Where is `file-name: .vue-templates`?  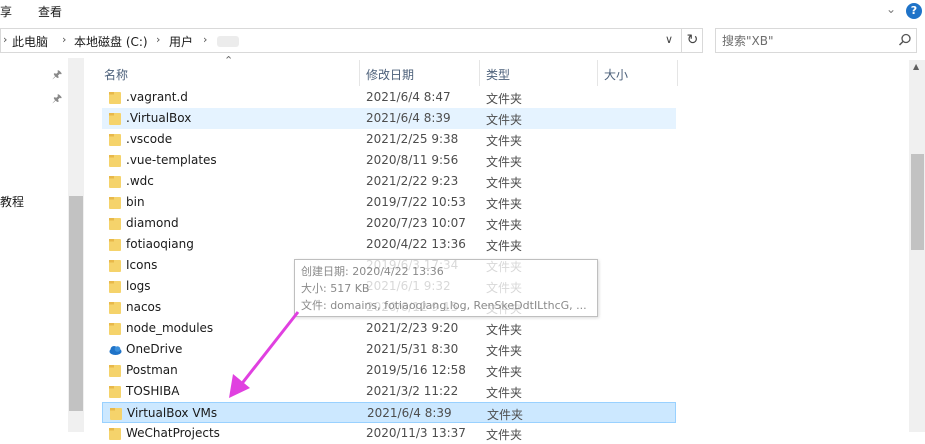
file-name: .vue-templates is located at coordinates (171, 160).